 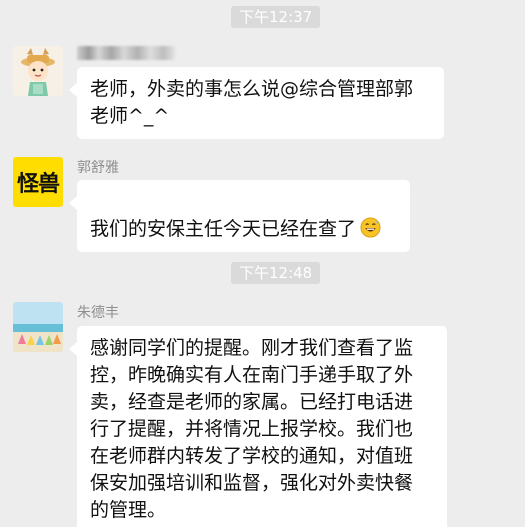 I want to click on avatar-beach-chairs, so click(x=38, y=327).